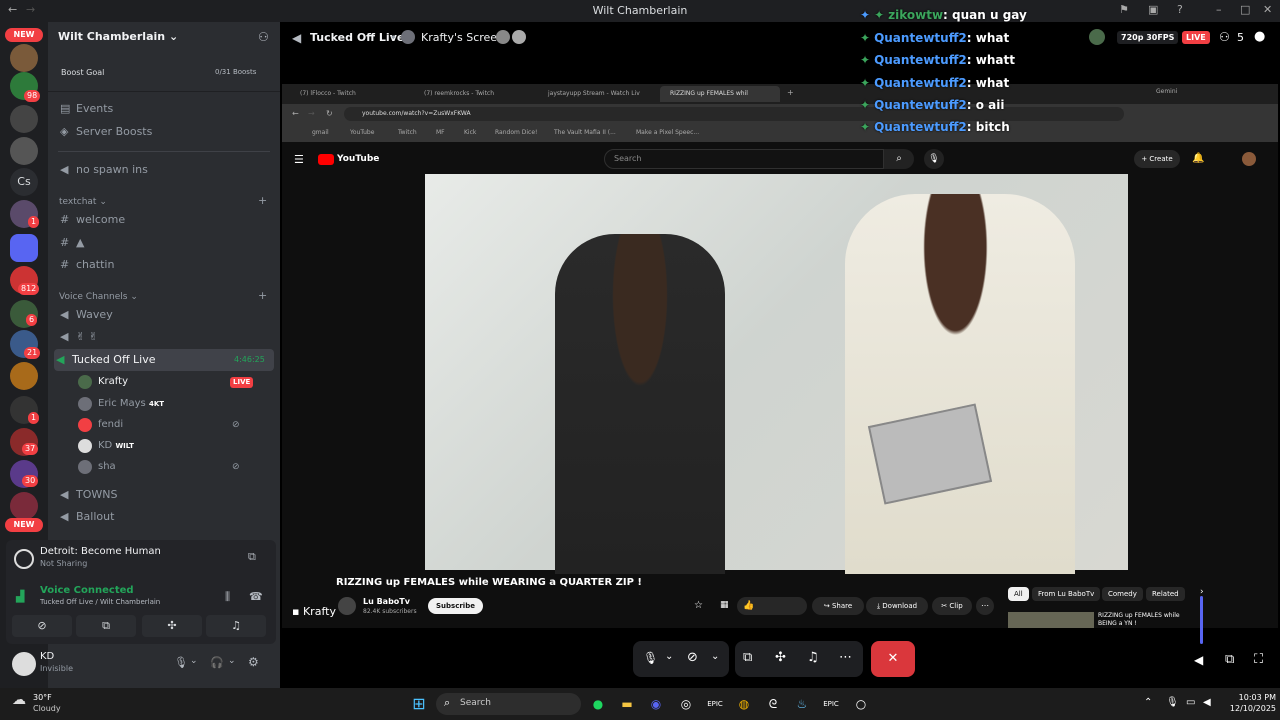 The image size is (1280, 720). What do you see at coordinates (440, 132) in the screenshot?
I see `bookmark: MF` at bounding box center [440, 132].